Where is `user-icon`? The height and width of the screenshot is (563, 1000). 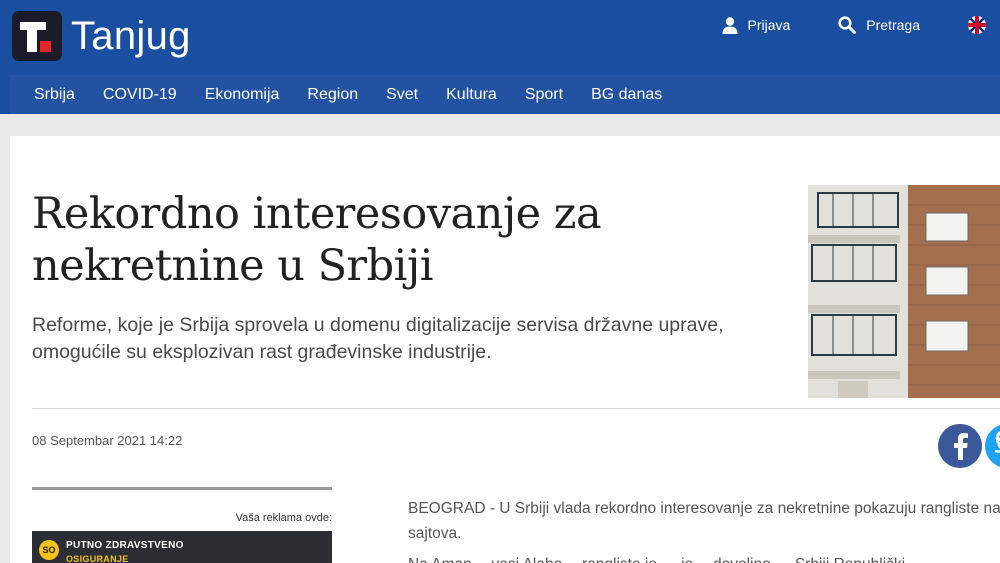
user-icon is located at coordinates (729, 25).